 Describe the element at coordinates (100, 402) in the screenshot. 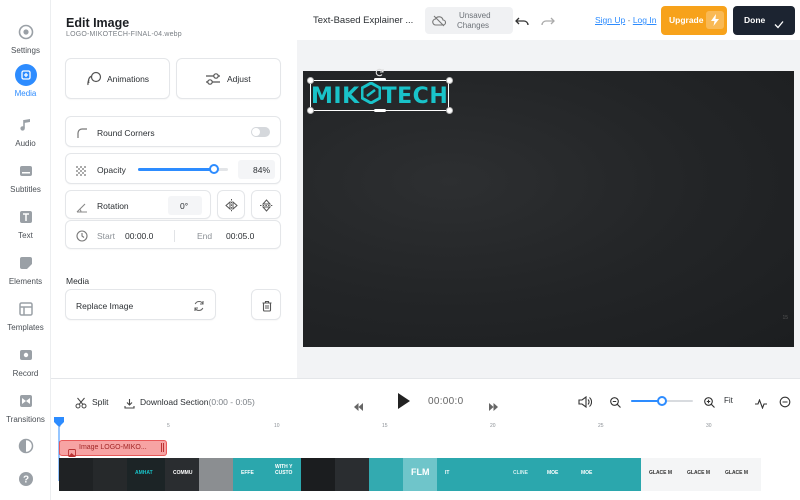

I see `split-button: Split` at that location.